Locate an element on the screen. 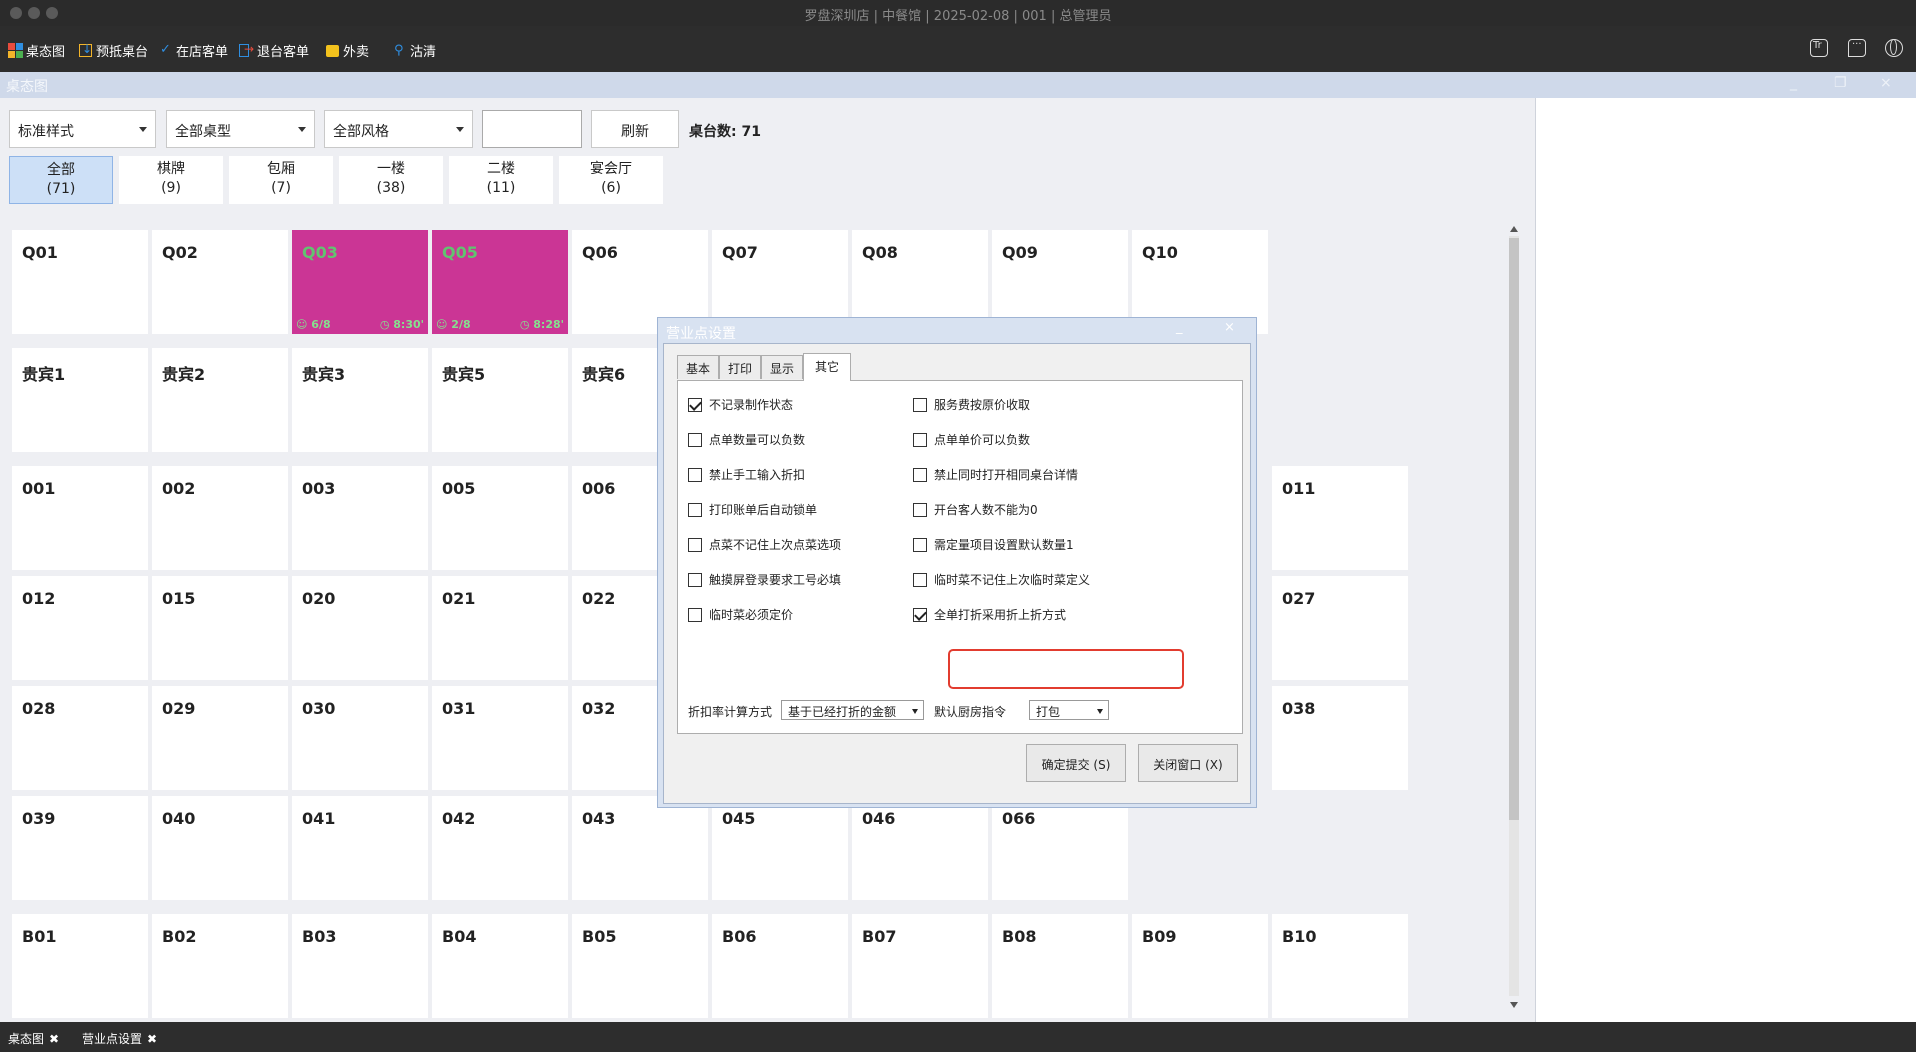 The height and width of the screenshot is (1052, 1916). panel-close-button: × is located at coordinates (1886, 83).